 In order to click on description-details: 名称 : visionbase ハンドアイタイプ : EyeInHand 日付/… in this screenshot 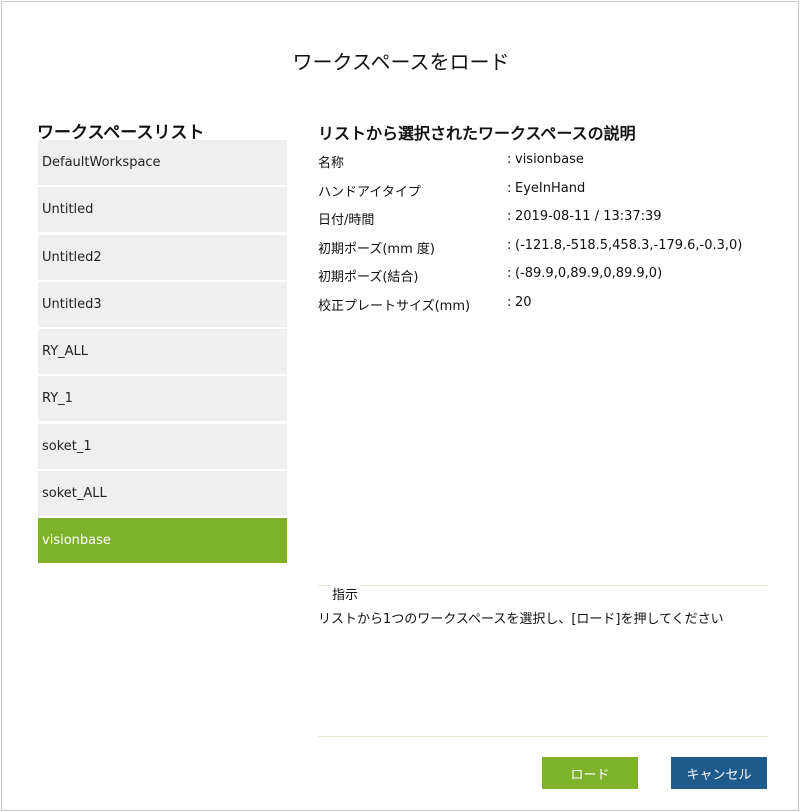, I will do `click(548, 238)`.